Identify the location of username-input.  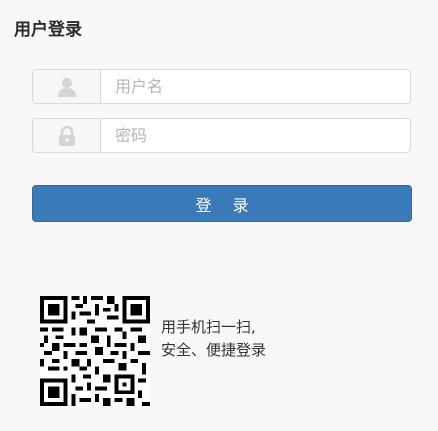
(255, 86).